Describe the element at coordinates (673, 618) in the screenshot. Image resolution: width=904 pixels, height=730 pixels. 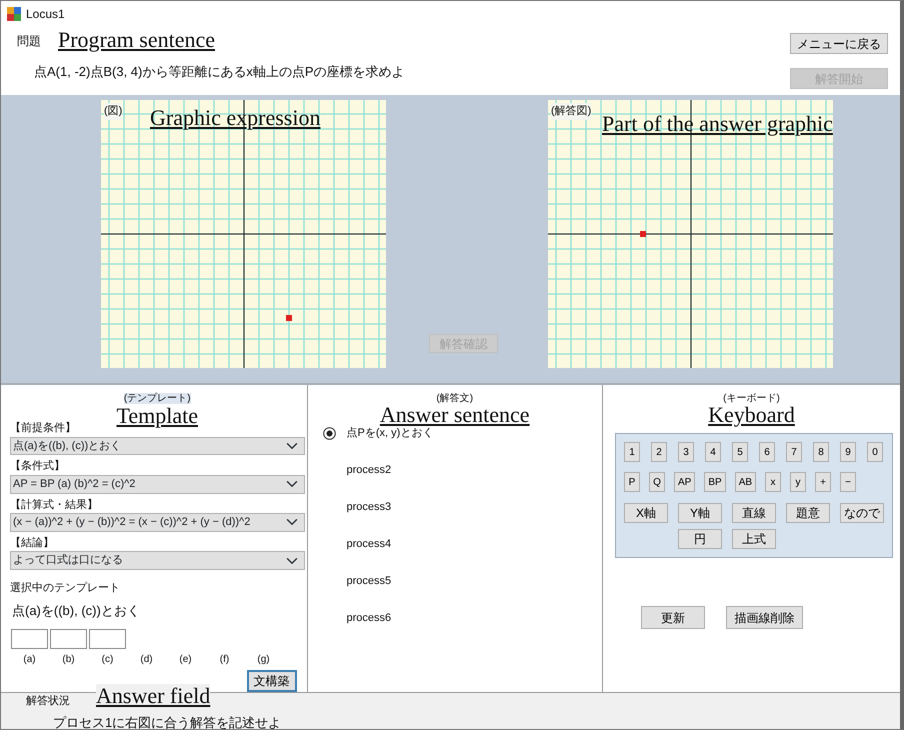
I see `update-button: 更新` at that location.